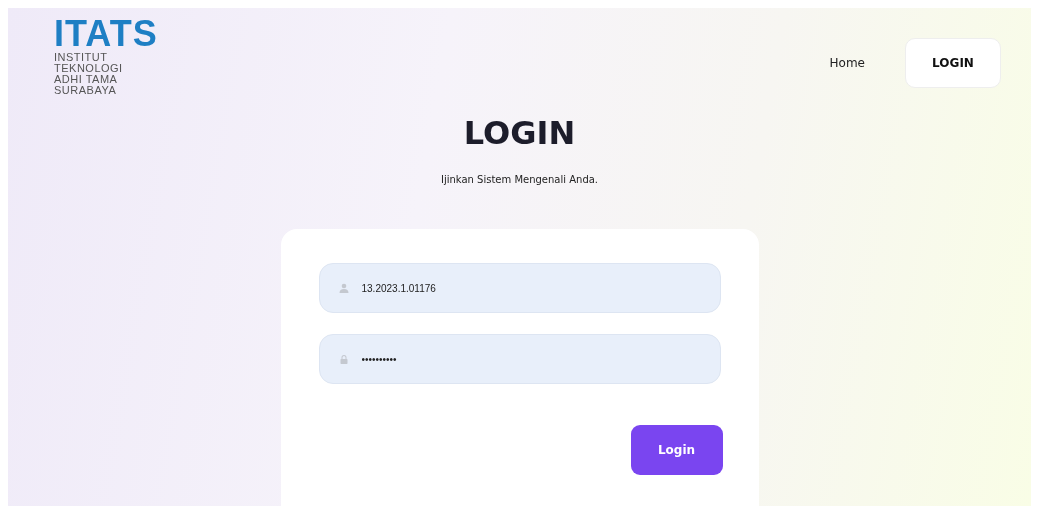  Describe the element at coordinates (519, 359) in the screenshot. I see `password-field: ••••••••••` at that location.